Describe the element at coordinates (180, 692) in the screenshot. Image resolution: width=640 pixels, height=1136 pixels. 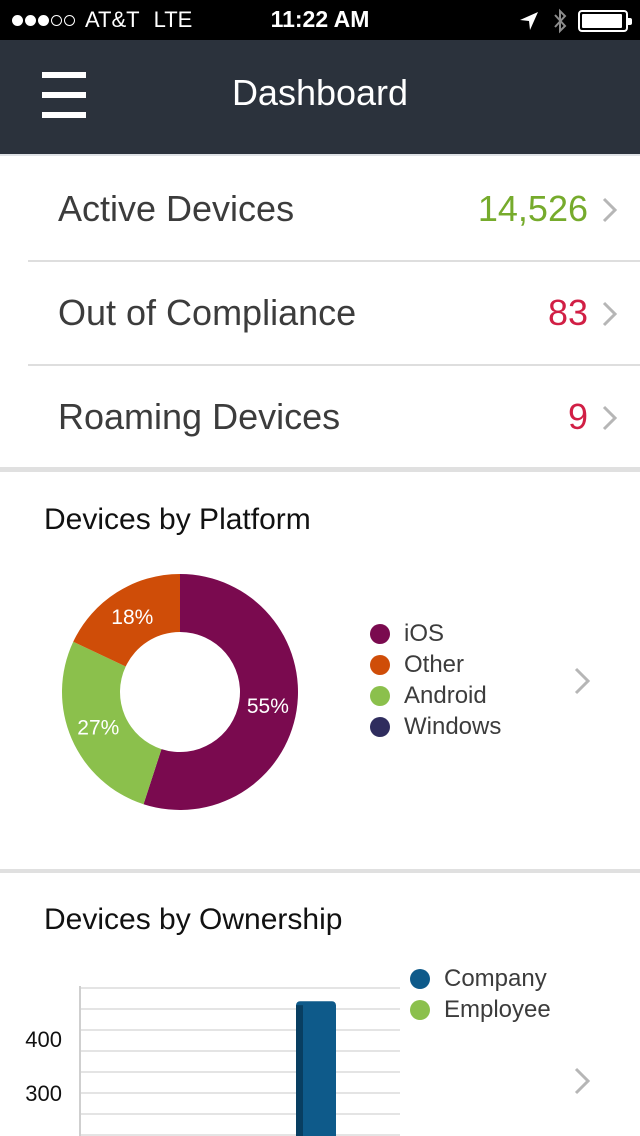
I see `platform-donut-chart: 55% 27% 18%` at that location.